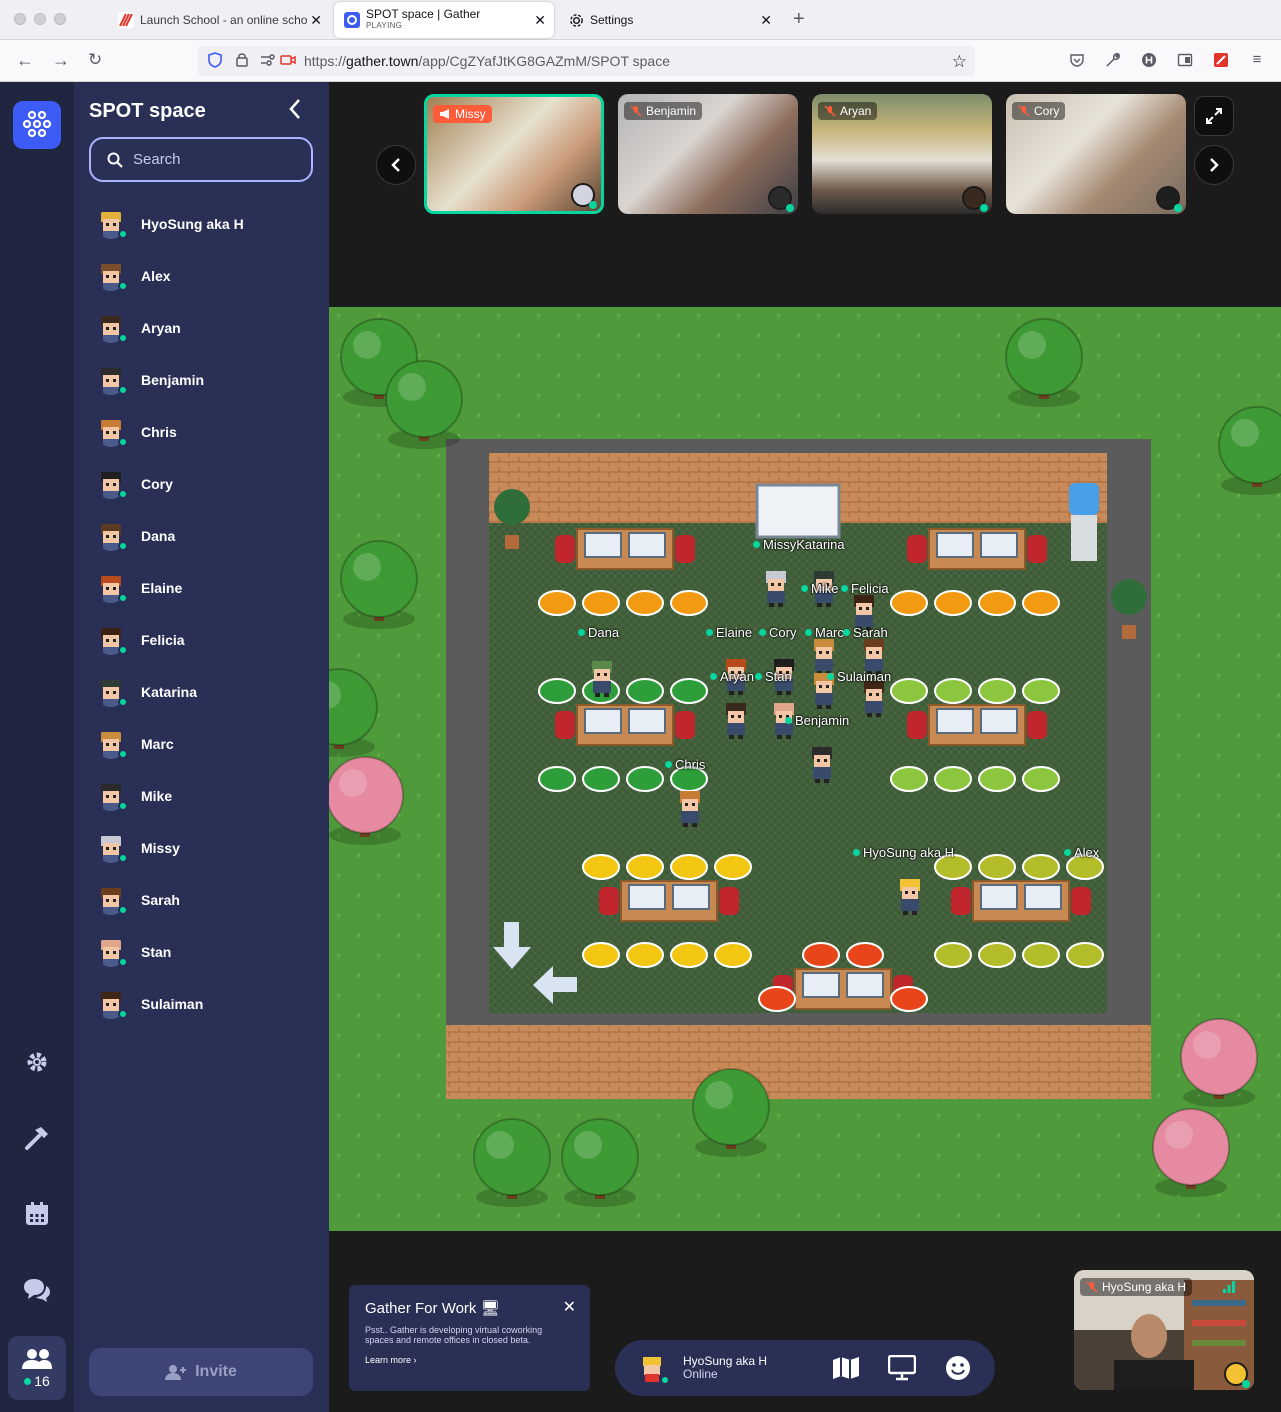  I want to click on forward-icon: →, so click(61, 60).